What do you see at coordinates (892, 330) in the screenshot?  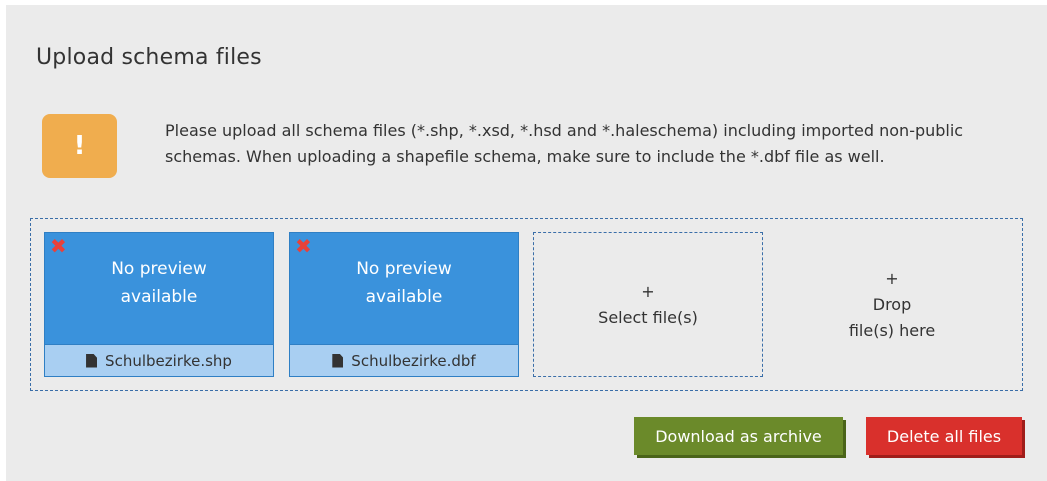 I see `drop-hint-line2: file(s) here` at bounding box center [892, 330].